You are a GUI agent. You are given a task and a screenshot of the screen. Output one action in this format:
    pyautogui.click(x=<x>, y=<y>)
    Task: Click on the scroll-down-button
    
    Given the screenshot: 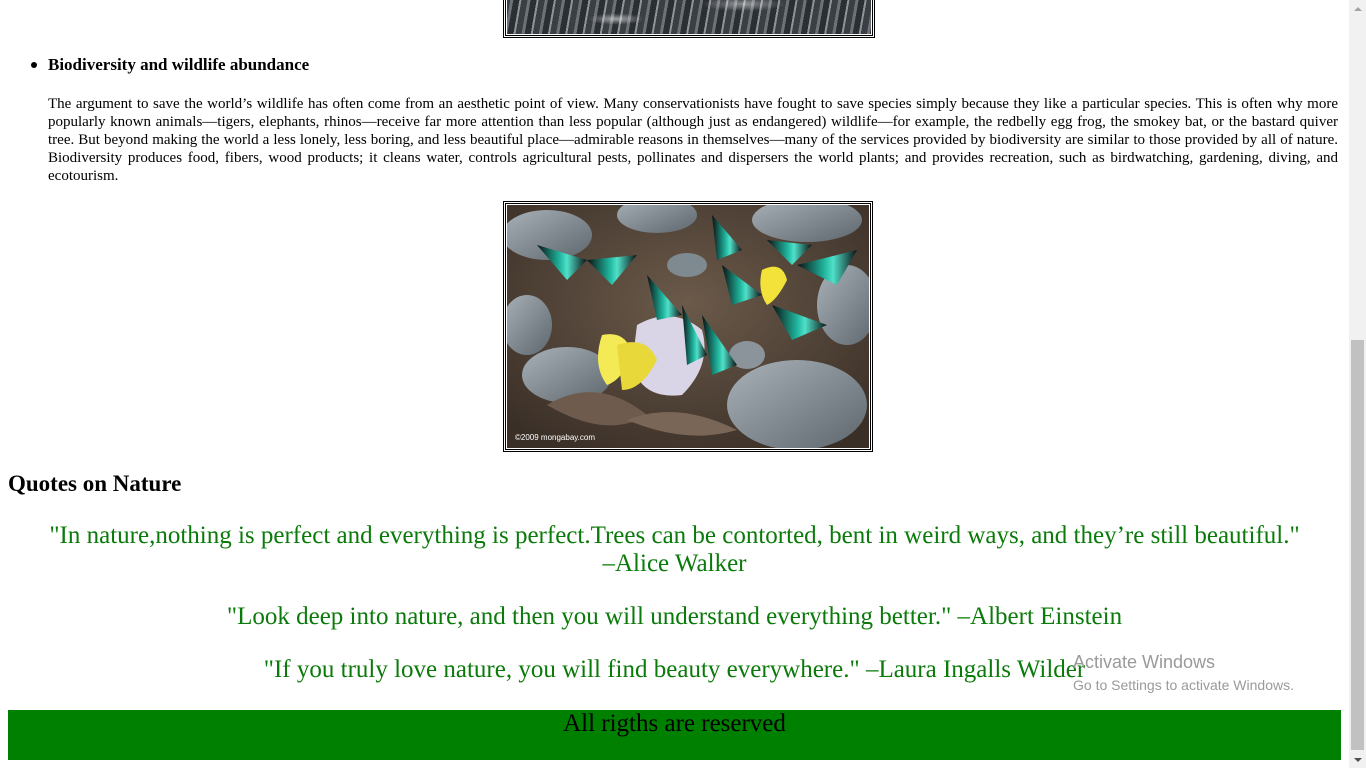 What is the action you would take?
    pyautogui.click(x=1357, y=759)
    